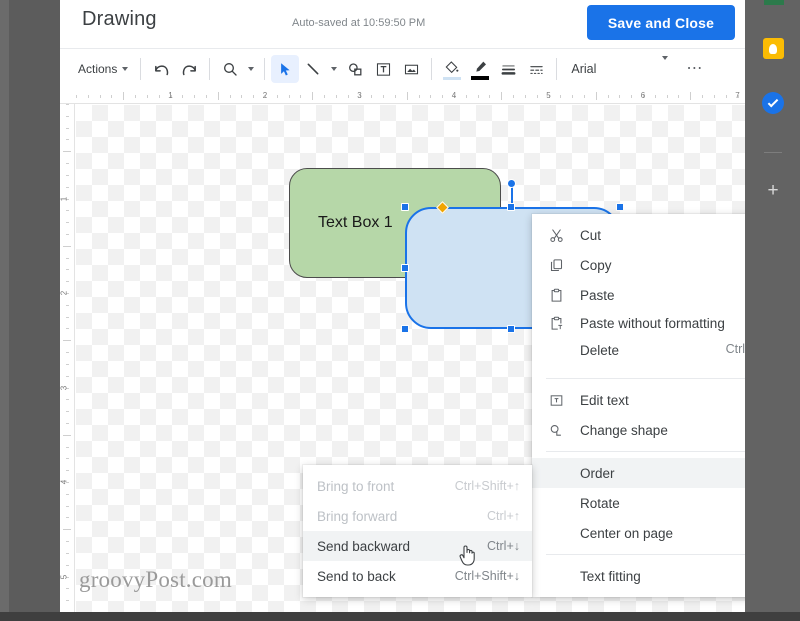 The height and width of the screenshot is (621, 800). I want to click on chevron-down-icon, so click(665, 69).